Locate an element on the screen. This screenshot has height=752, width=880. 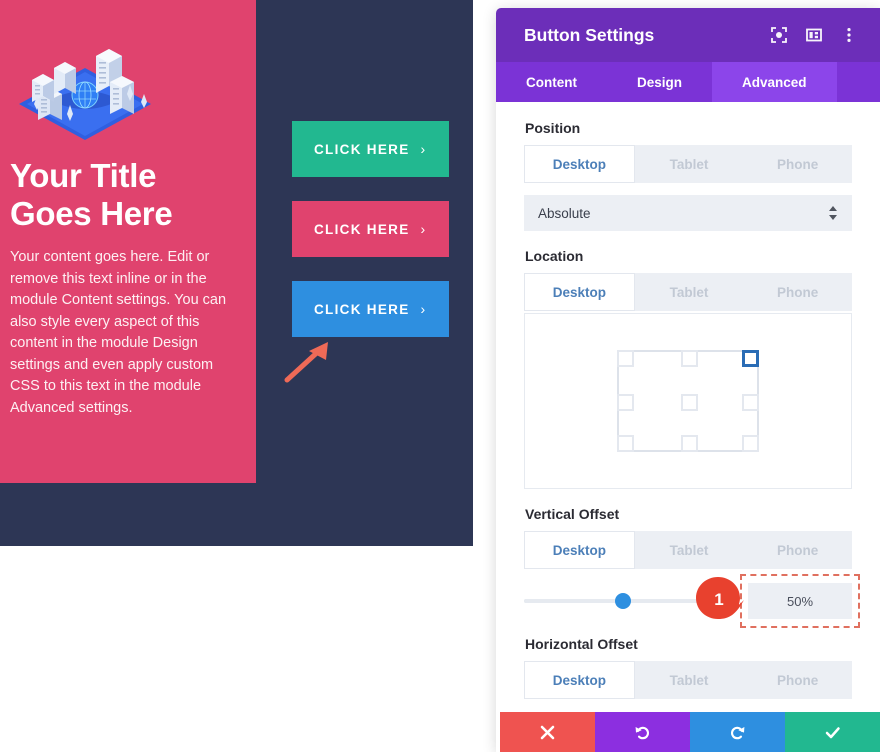
field-vertical-offset: Vertical Offset Desktop Tablet Phone 50% is located at coordinates (692, 567).